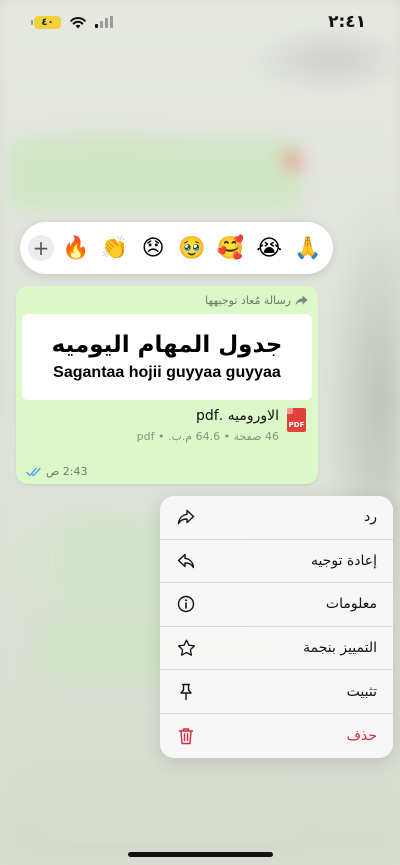 This screenshot has width=400, height=865. What do you see at coordinates (114, 248) in the screenshot?
I see `reaction-clap: 👏` at bounding box center [114, 248].